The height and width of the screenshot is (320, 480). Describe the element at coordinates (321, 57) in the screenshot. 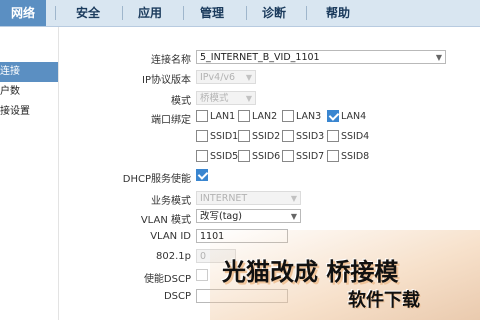

I see `connection-name-select: 5_INTERNET_B_VID_1101 ▼` at that location.